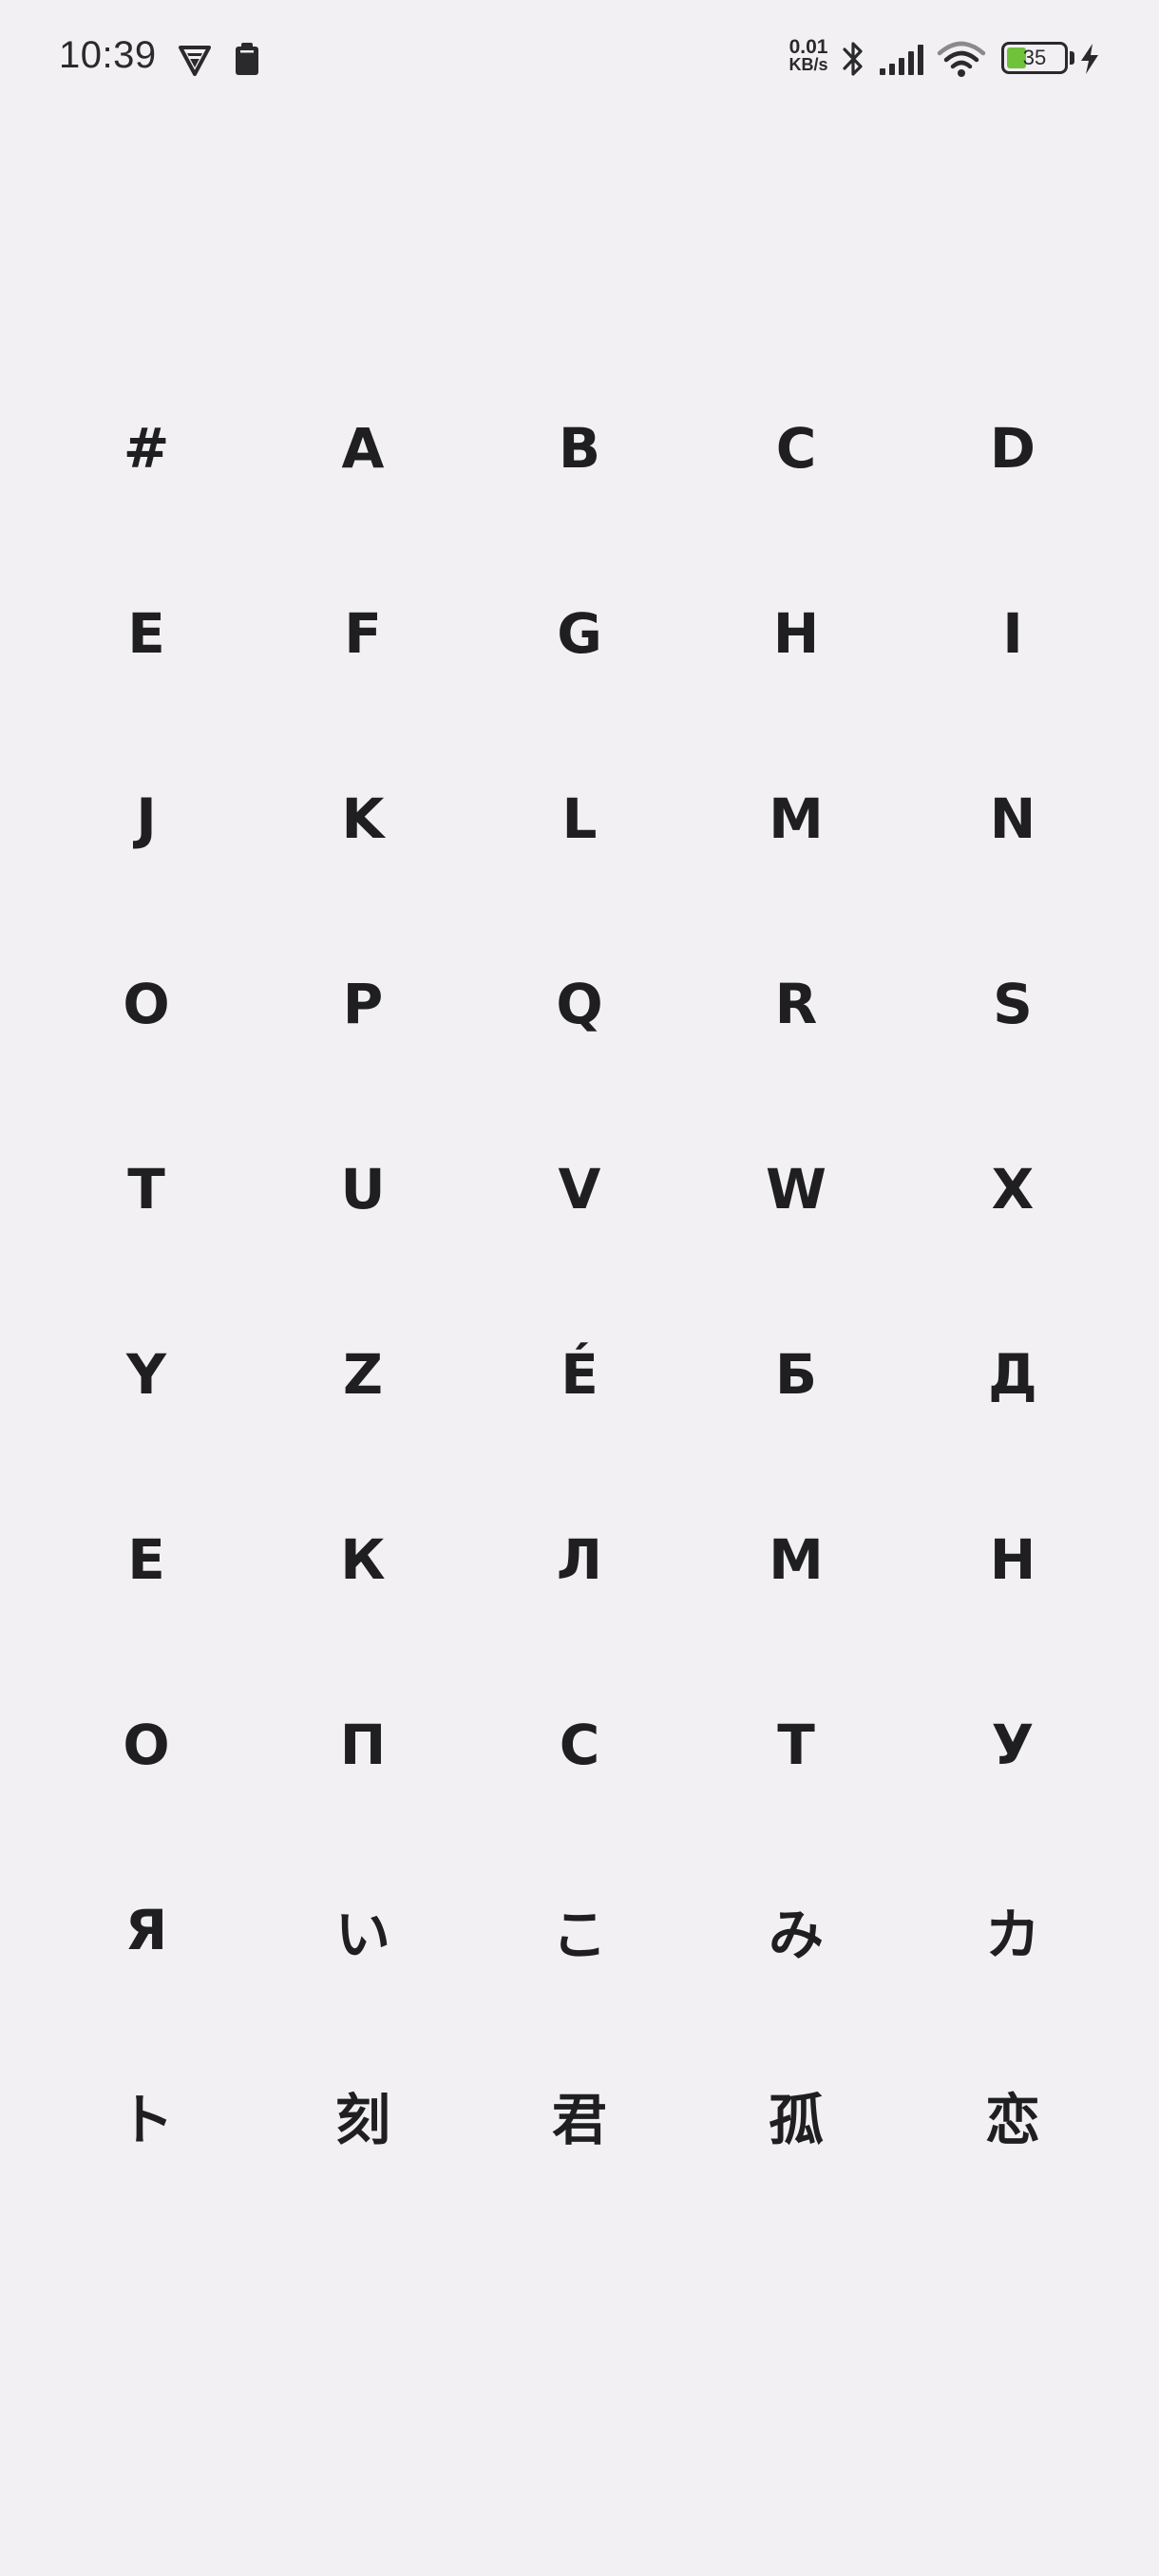  Describe the element at coordinates (1012, 2114) in the screenshot. I see `index-letter: 恋` at that location.